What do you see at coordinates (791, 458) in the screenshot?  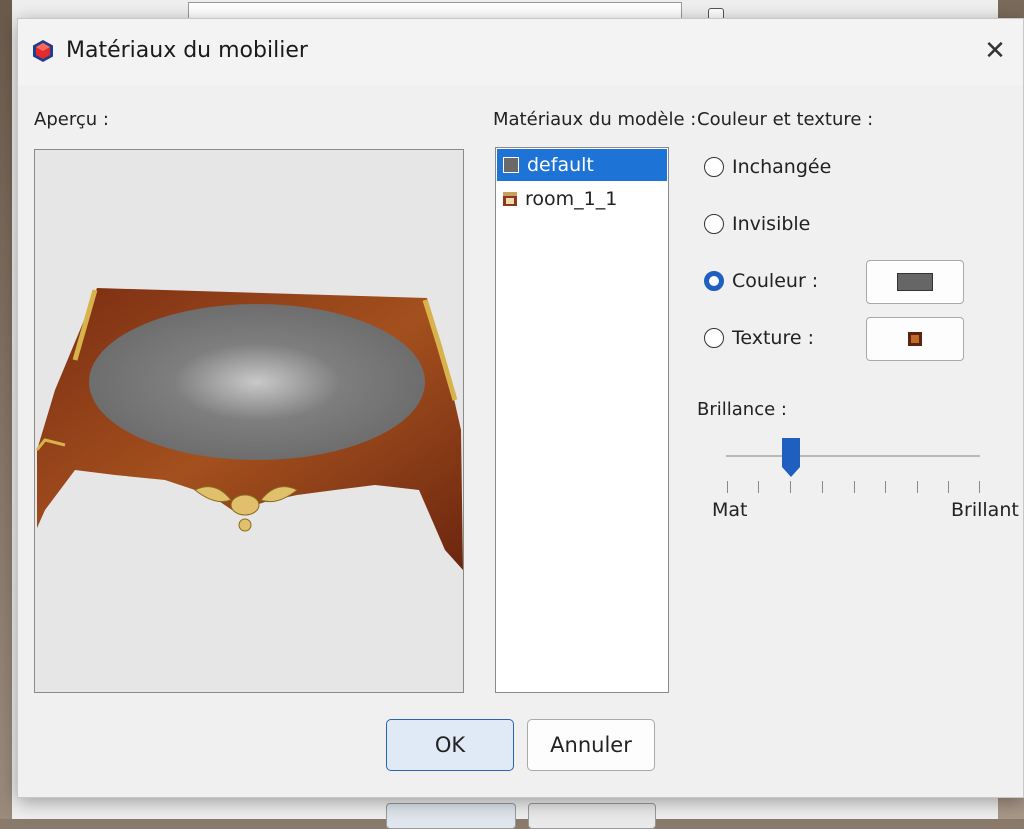 I see `shininess-slider-thumb` at bounding box center [791, 458].